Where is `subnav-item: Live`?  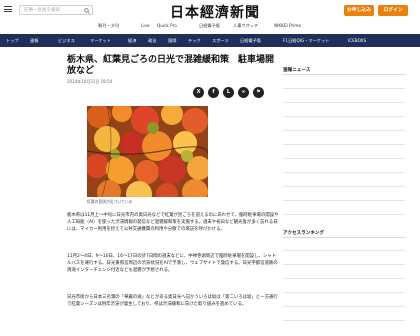 subnav-item: Live is located at coordinates (145, 25).